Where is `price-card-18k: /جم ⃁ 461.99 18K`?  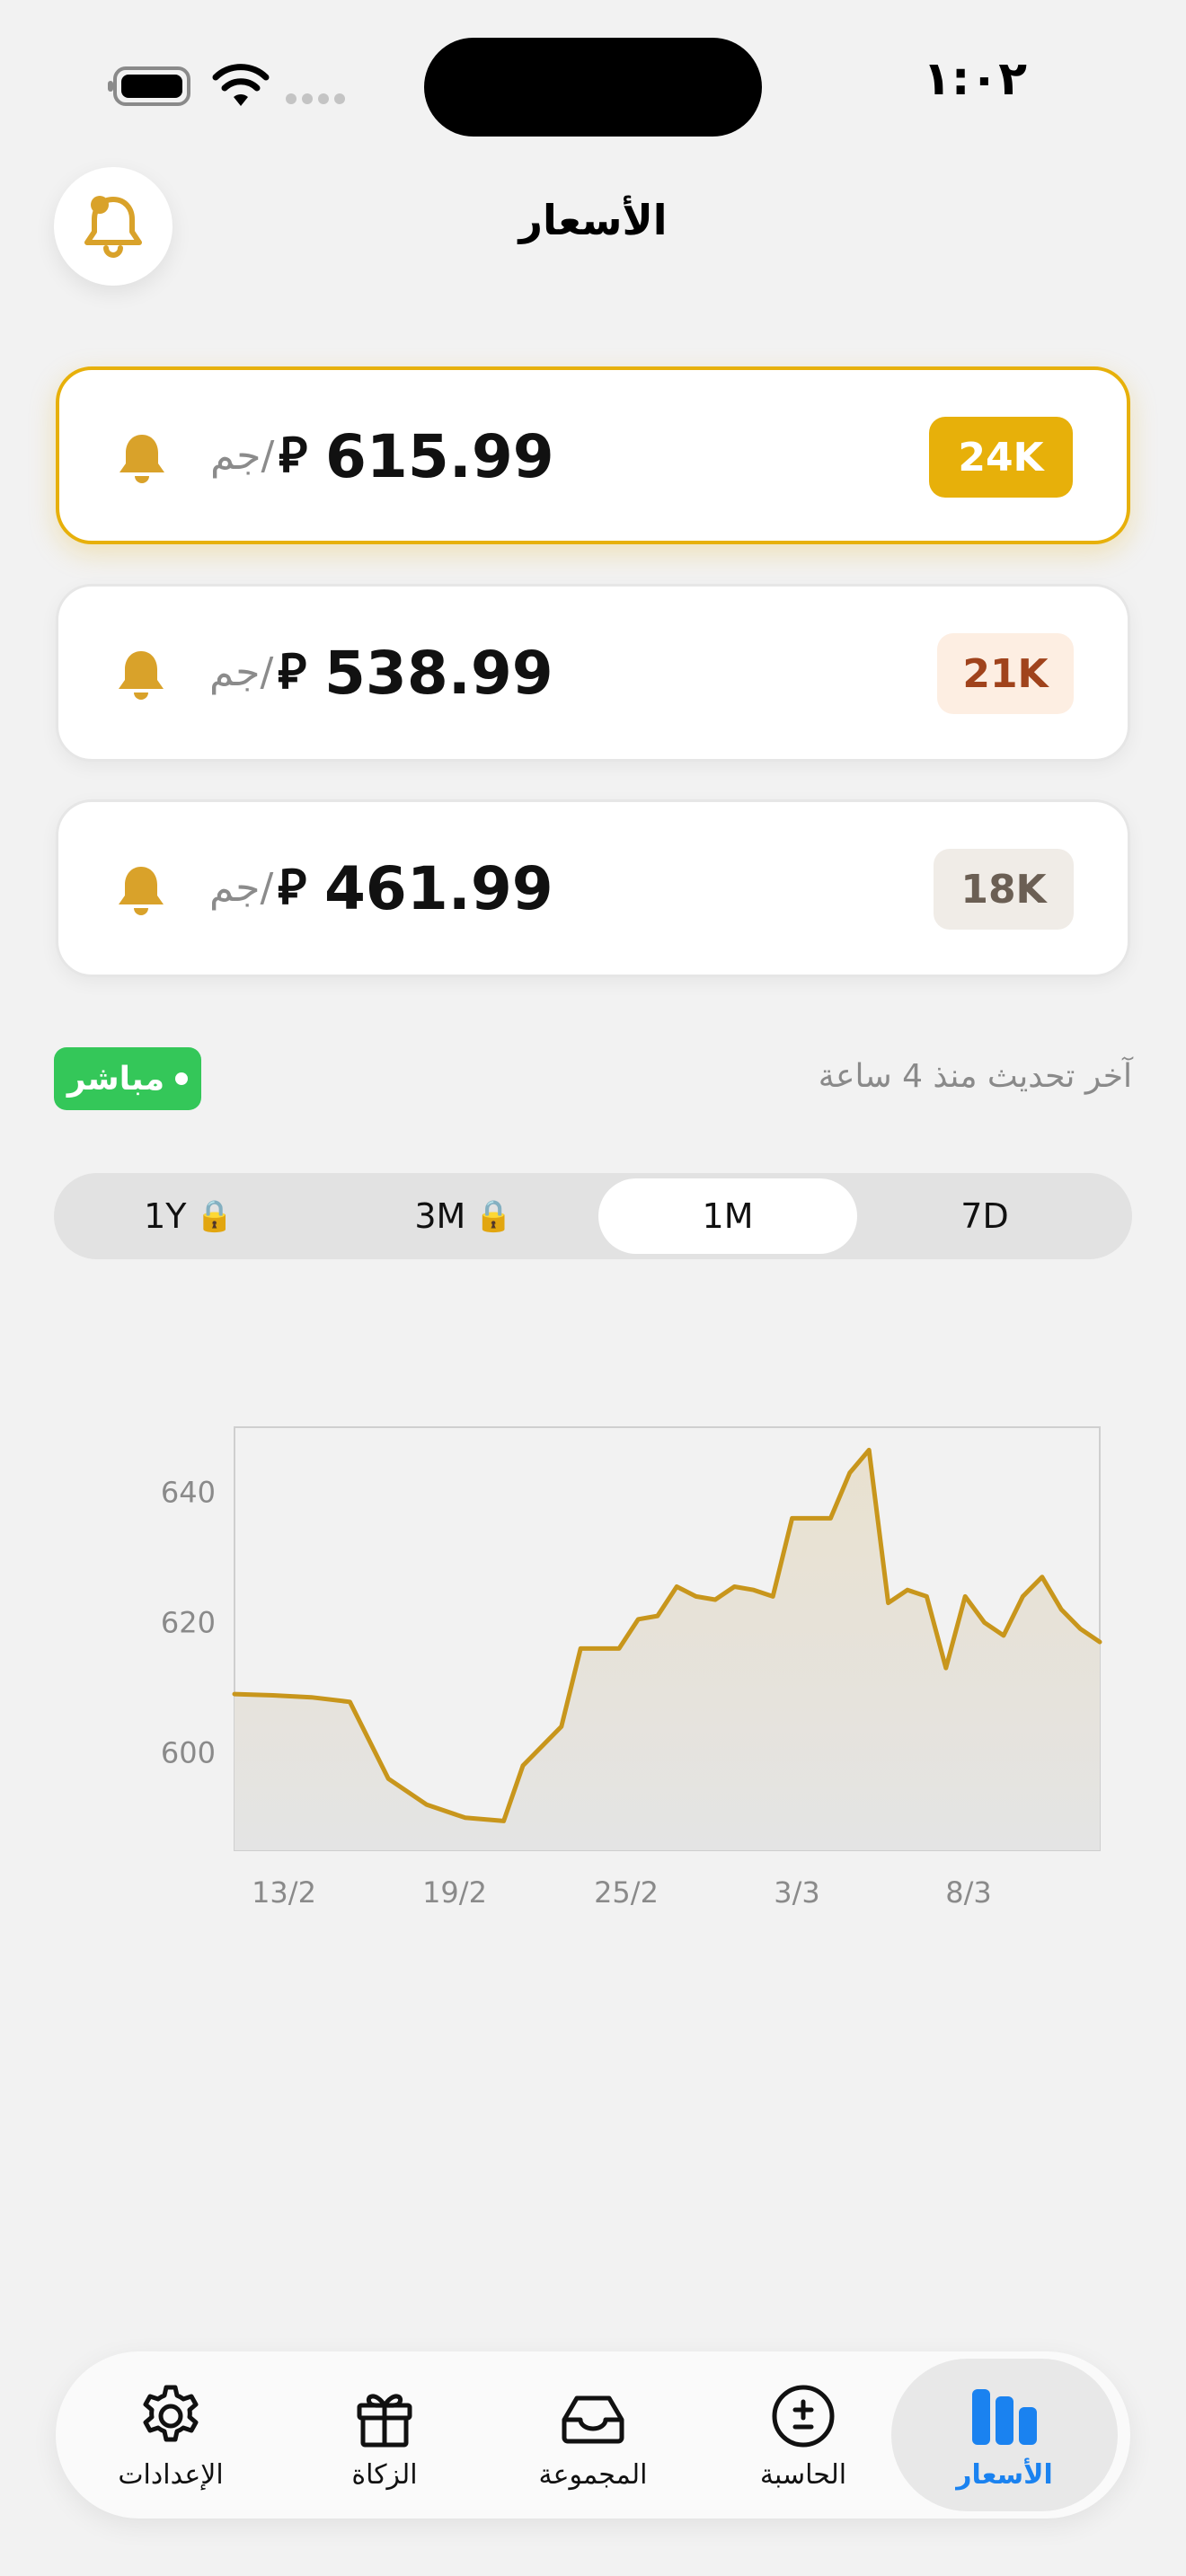
price-card-18k: /جم ⃁ 461.99 18K is located at coordinates (593, 888).